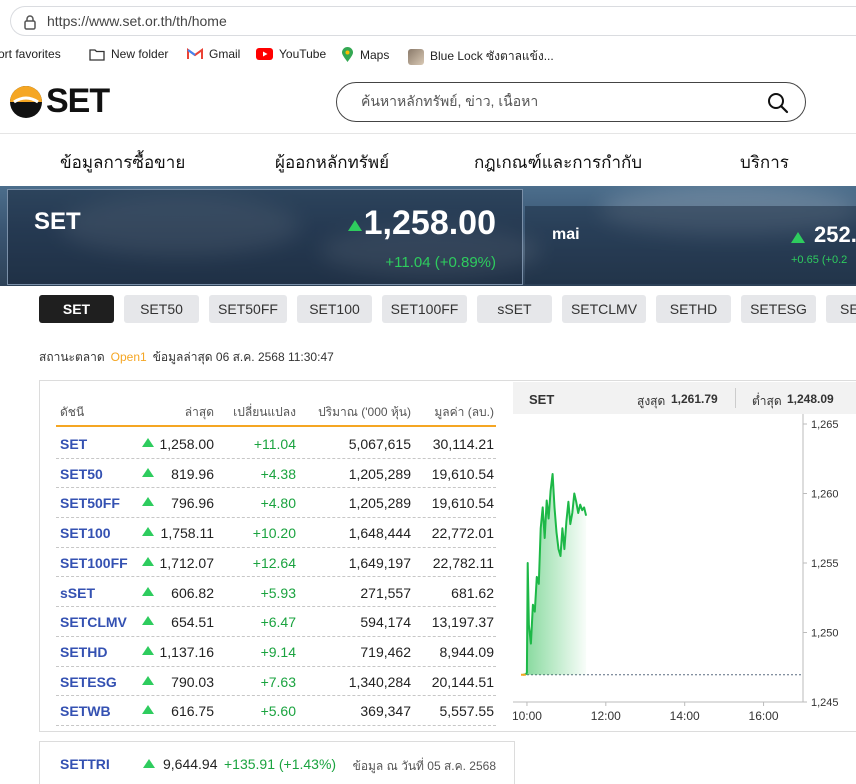 The height and width of the screenshot is (784, 856). I want to click on index-symbol-link: SET50, so click(81, 474).